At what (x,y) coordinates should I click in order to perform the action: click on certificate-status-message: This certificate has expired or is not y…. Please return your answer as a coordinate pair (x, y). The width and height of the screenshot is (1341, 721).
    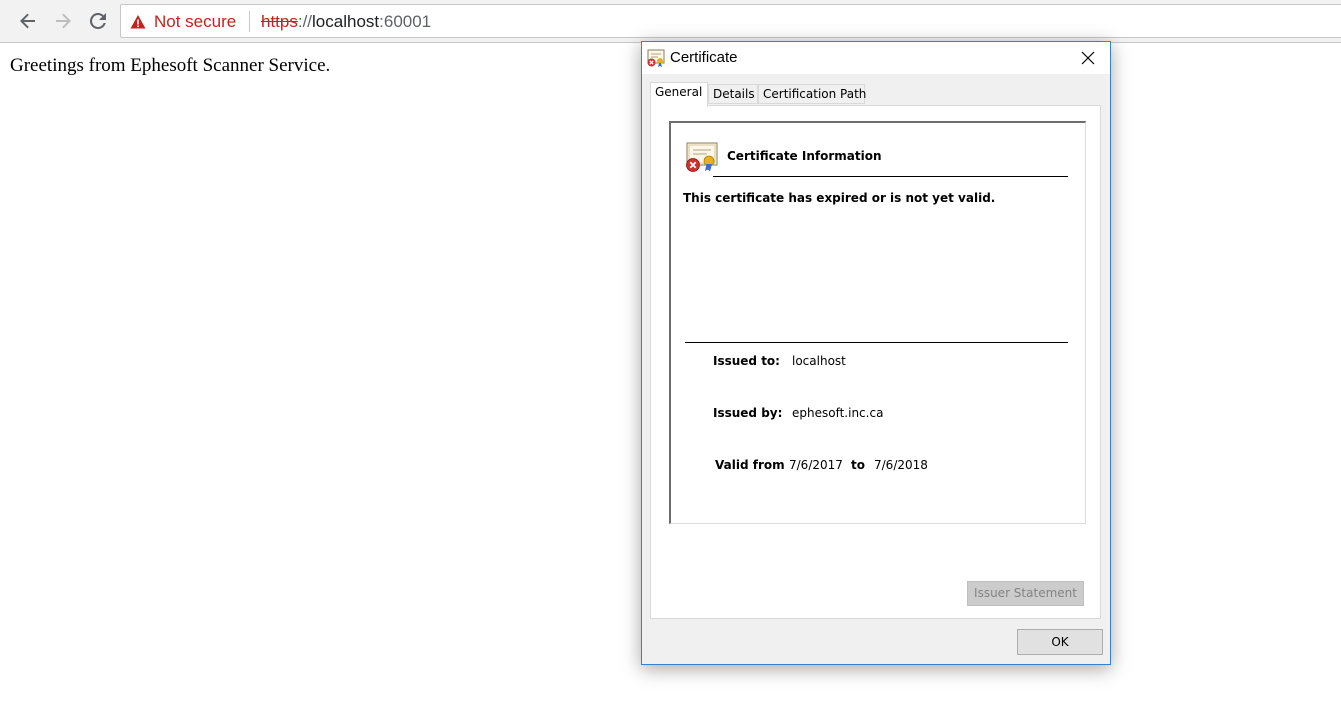
    Looking at the image, I should click on (839, 198).